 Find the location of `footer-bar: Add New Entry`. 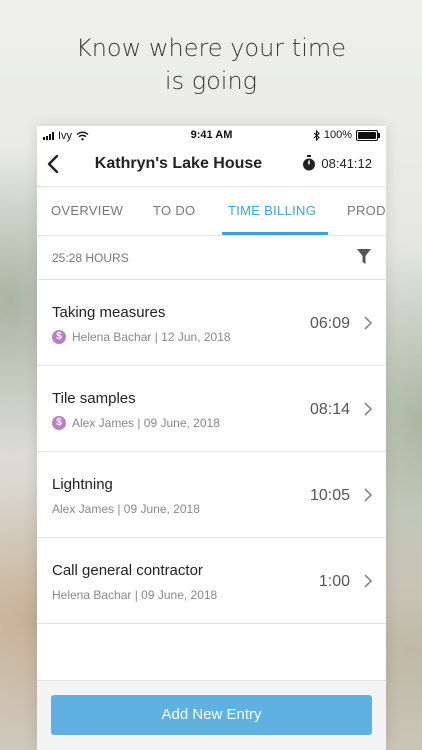

footer-bar: Add New Entry is located at coordinates (211, 715).